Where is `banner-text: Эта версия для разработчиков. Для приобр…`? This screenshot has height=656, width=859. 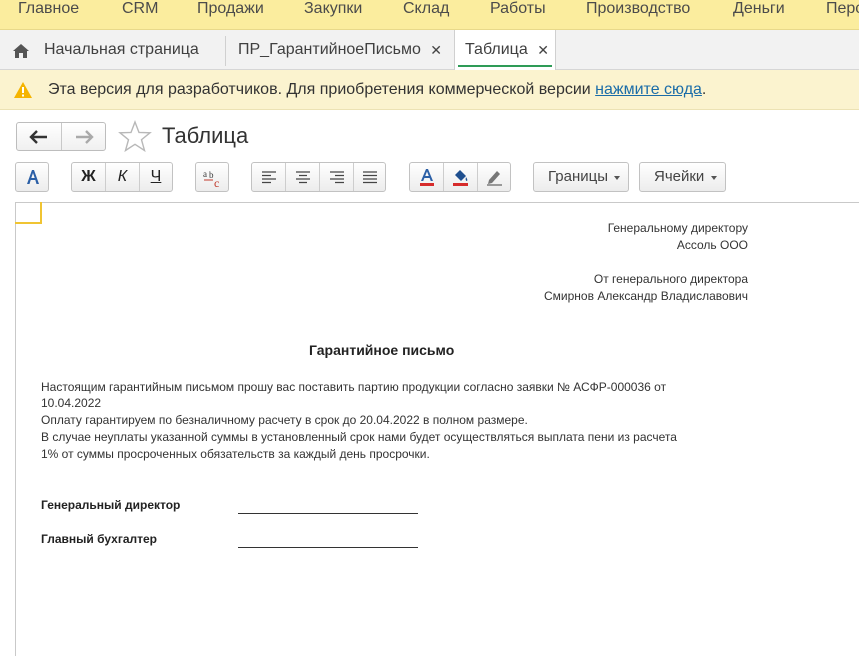
banner-text: Эта версия для разработчиков. Для приобр… is located at coordinates (377, 90).